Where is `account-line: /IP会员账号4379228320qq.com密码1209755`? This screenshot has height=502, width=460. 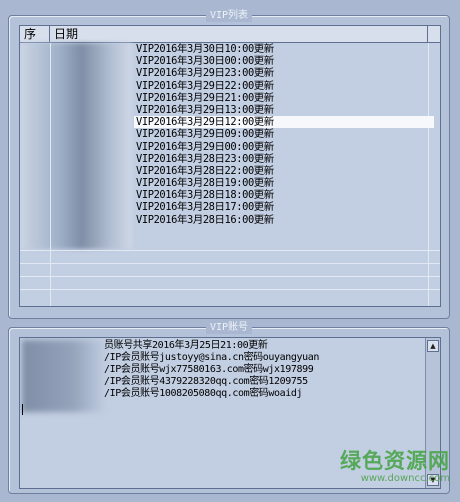
account-line: /IP会员账号4379228320qq.com密码1209755 is located at coordinates (206, 381).